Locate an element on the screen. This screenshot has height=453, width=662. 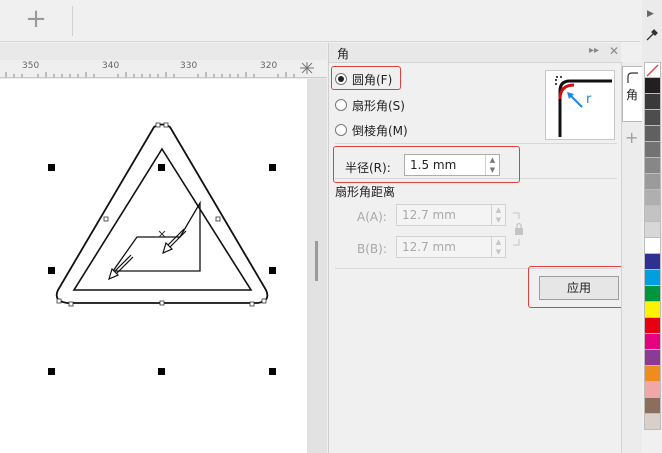
docker-title: 角 is located at coordinates (343, 54).